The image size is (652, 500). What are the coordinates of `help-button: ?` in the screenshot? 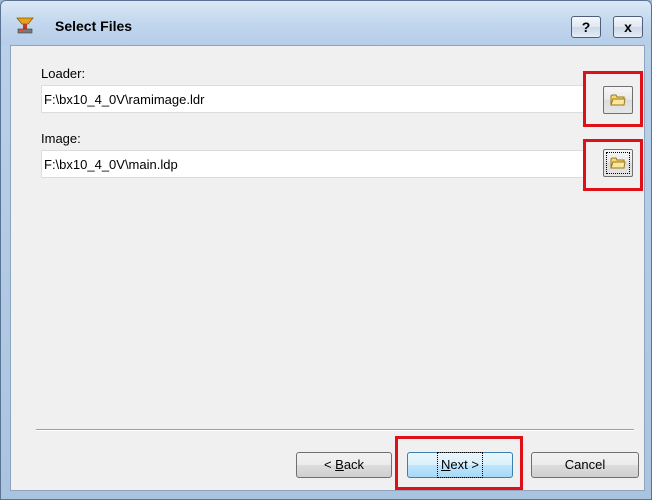 It's located at (586, 27).